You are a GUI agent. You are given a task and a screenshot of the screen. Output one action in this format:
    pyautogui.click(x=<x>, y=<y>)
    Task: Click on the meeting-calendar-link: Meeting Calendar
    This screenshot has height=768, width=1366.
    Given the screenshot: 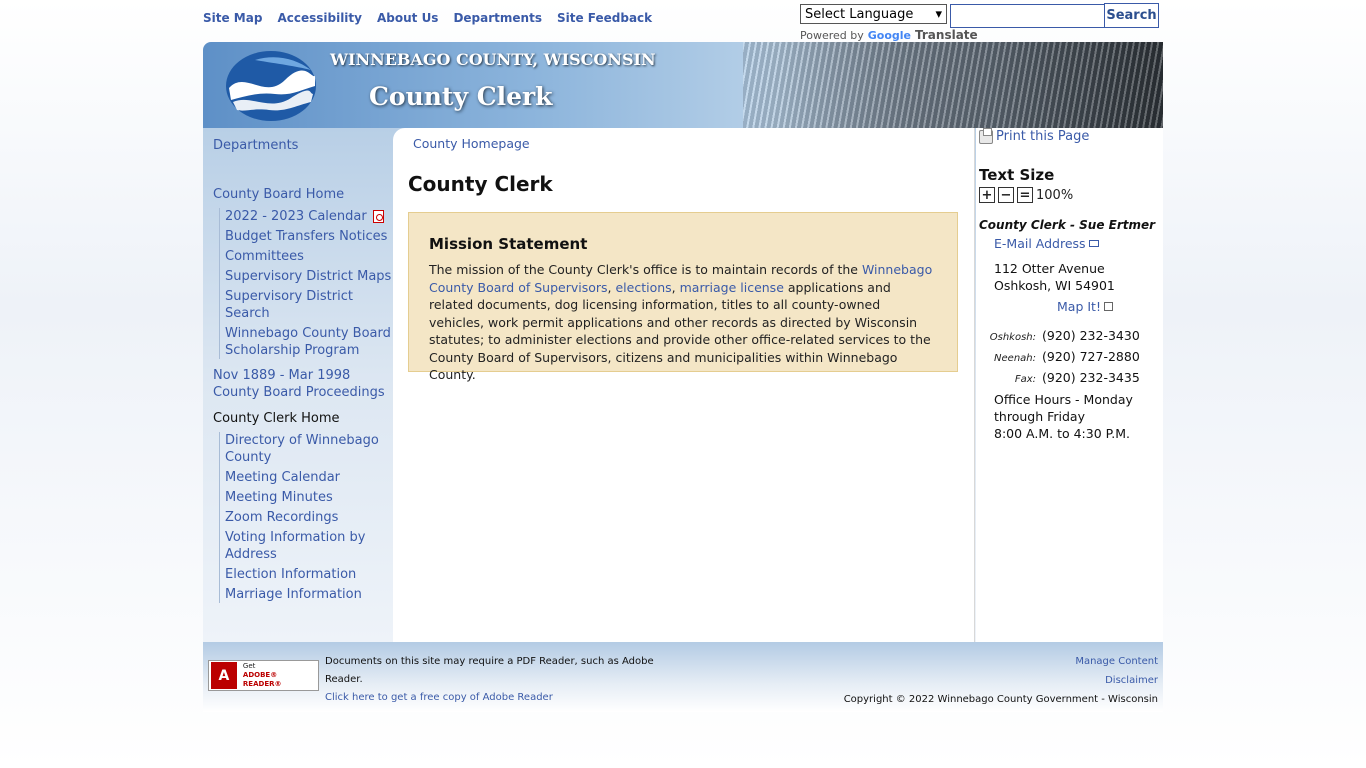 What is the action you would take?
    pyautogui.click(x=309, y=477)
    